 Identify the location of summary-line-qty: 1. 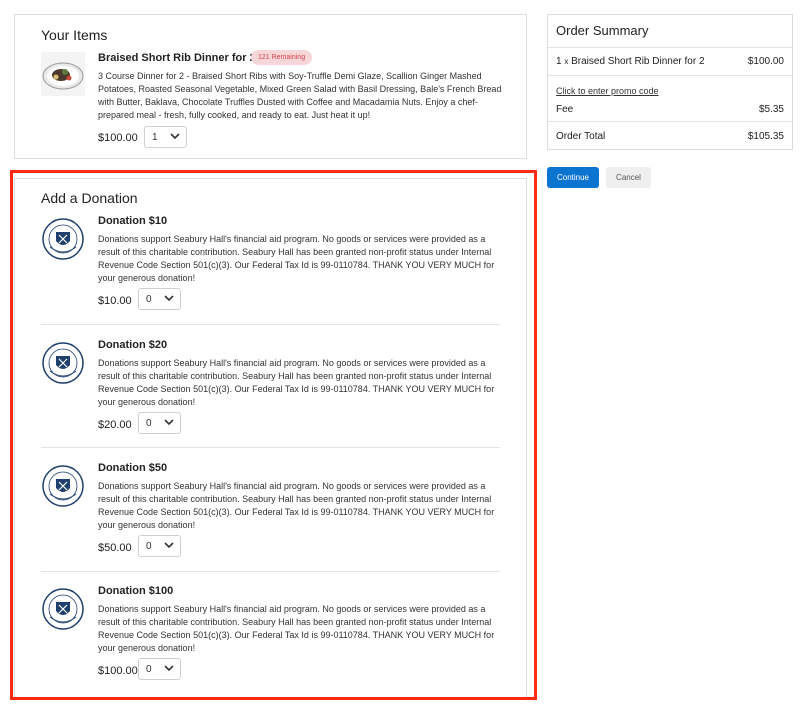
(559, 61).